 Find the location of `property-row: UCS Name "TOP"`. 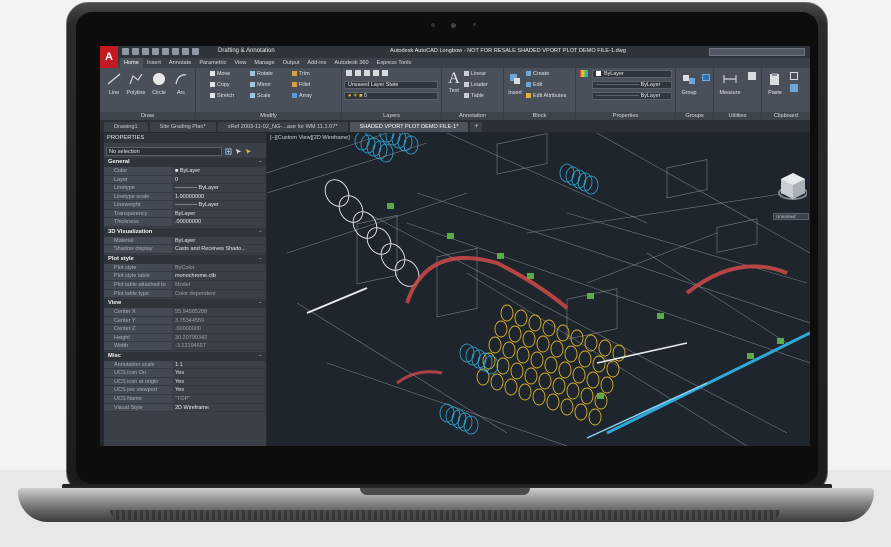

property-row: UCS Name "TOP" is located at coordinates (185, 399).